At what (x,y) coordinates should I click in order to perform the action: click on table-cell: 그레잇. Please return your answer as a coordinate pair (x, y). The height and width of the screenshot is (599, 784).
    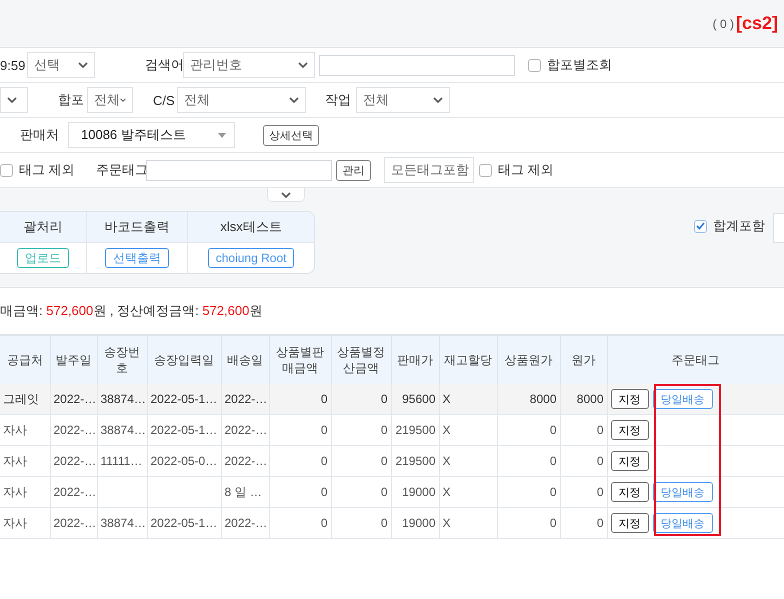
    Looking at the image, I should click on (21, 399).